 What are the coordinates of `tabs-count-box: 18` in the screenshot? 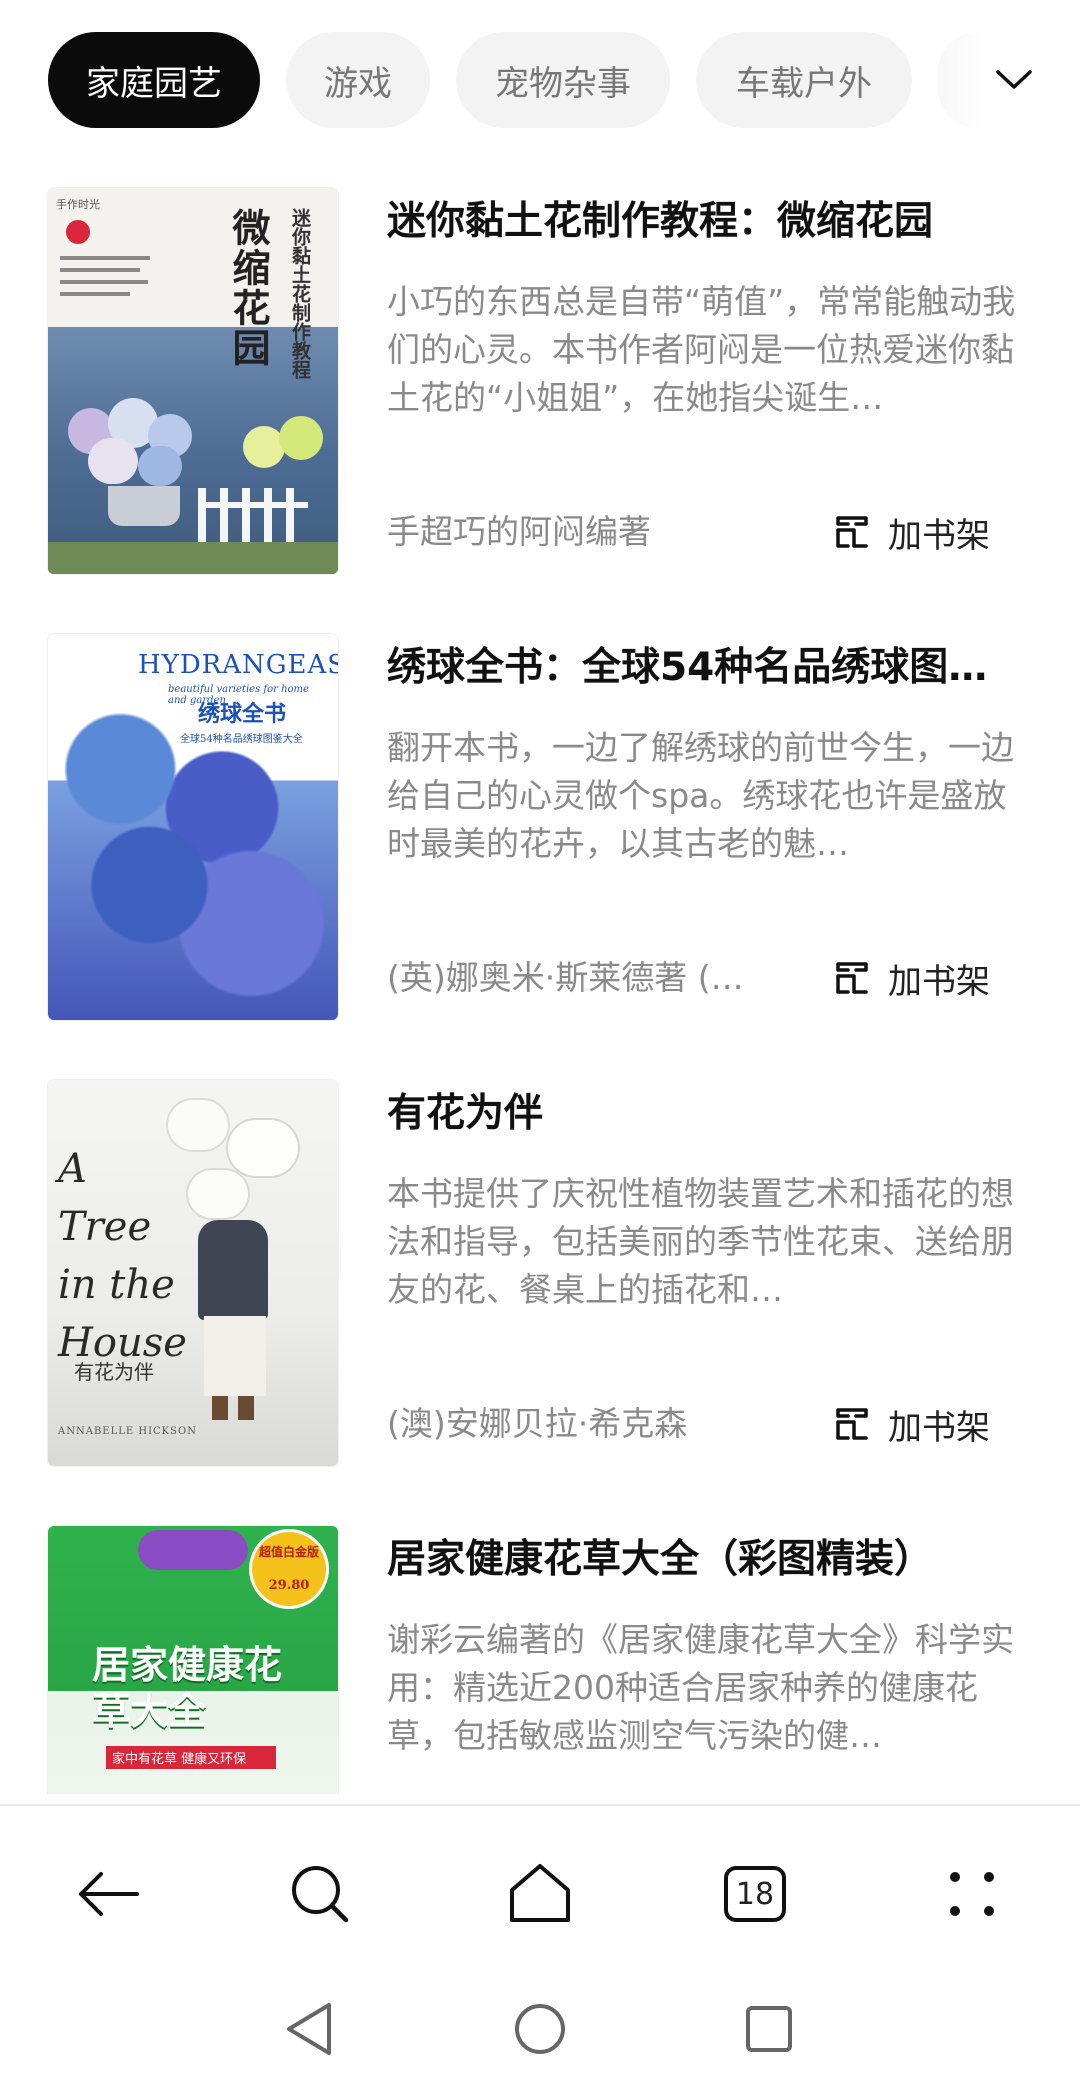 It's located at (755, 1894).